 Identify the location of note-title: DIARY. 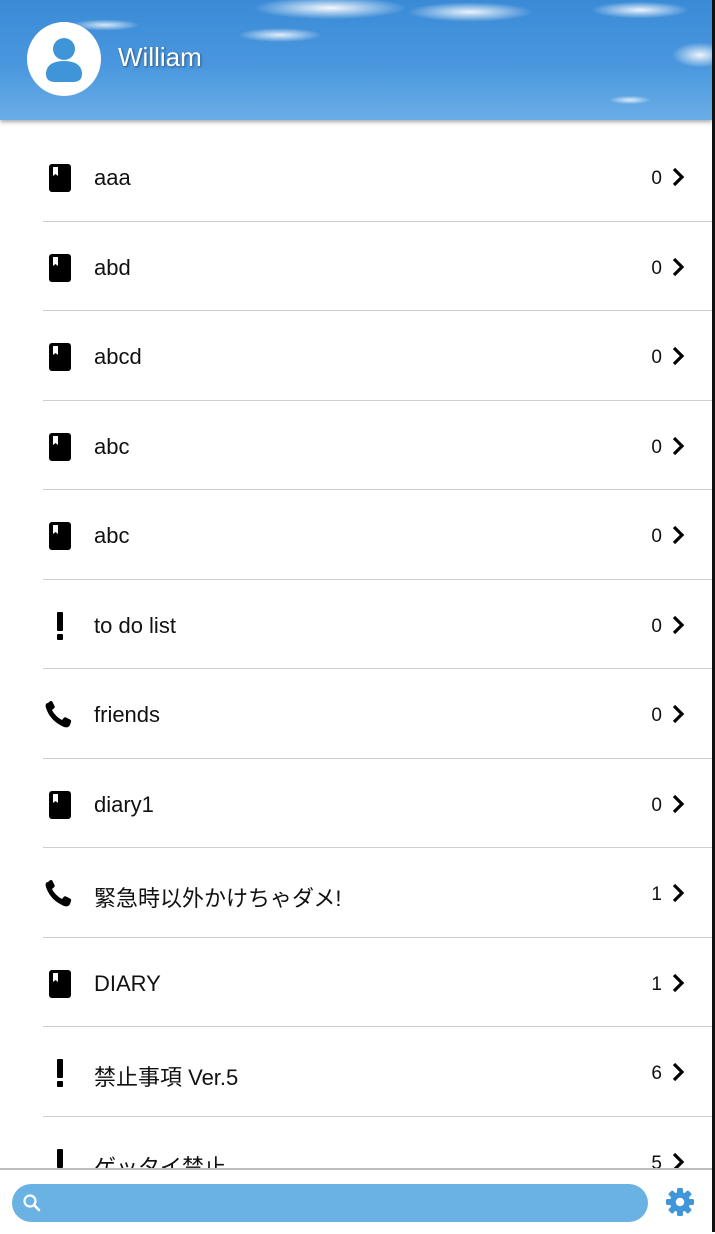
(127, 983).